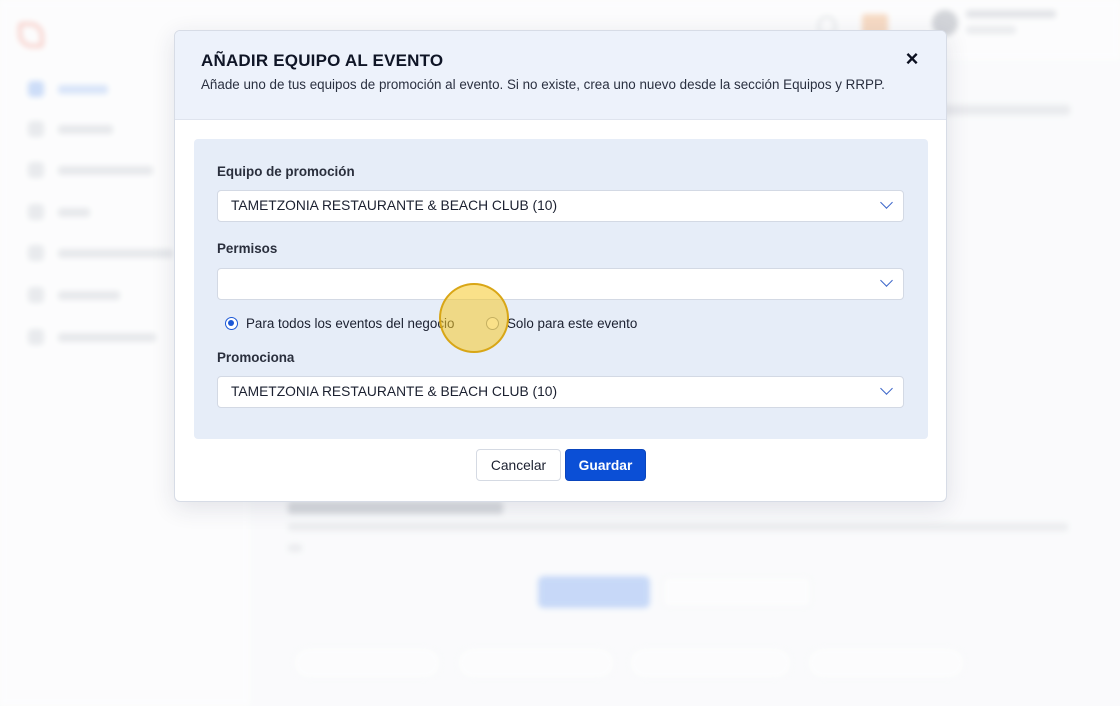 Image resolution: width=1120 pixels, height=706 pixels. Describe the element at coordinates (322, 60) in the screenshot. I see `modal-title: AÑADIR EQUIPO AL EVENTO` at that location.